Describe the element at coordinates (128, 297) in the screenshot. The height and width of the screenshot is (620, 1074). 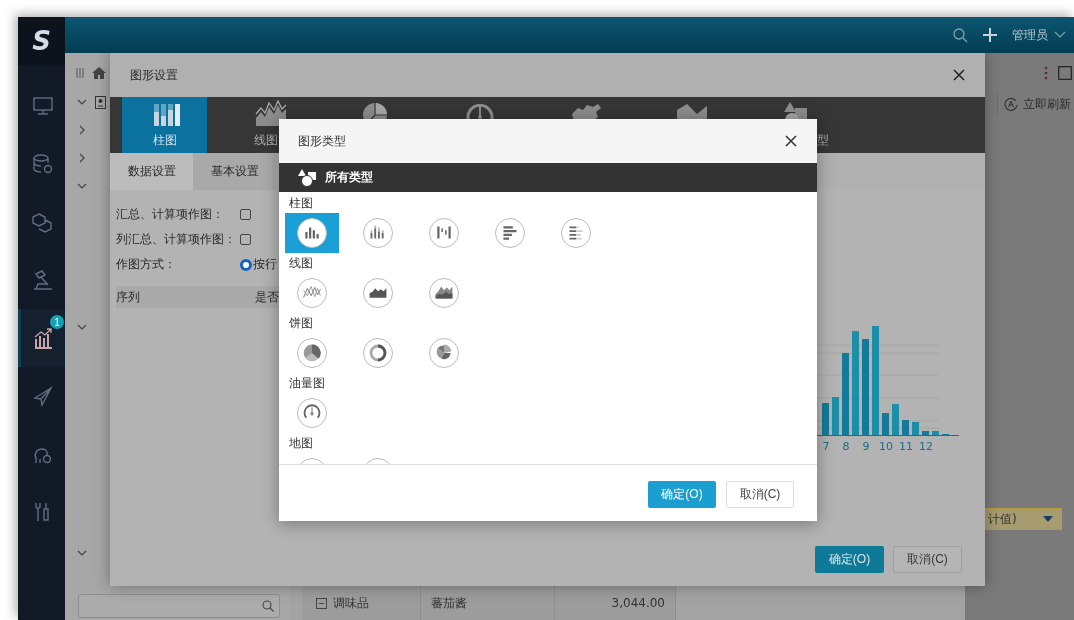
I see `column-header: 序列` at that location.